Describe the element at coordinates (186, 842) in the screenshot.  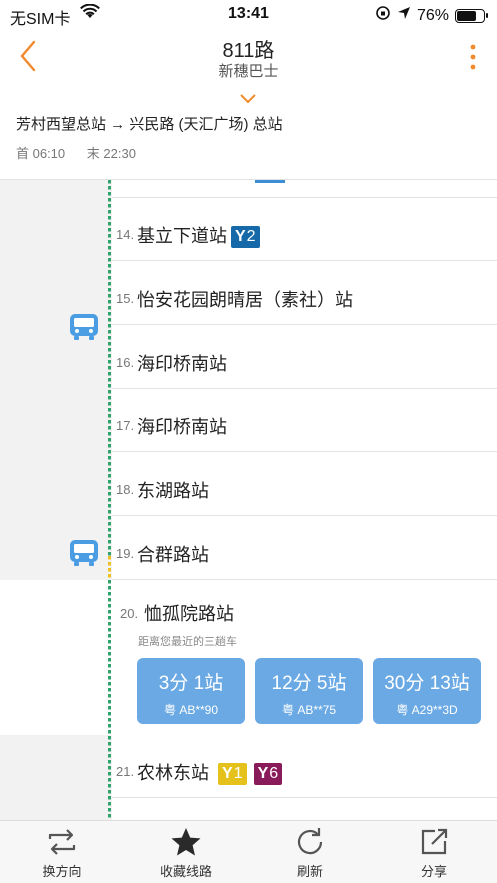
I see `star-icon` at that location.